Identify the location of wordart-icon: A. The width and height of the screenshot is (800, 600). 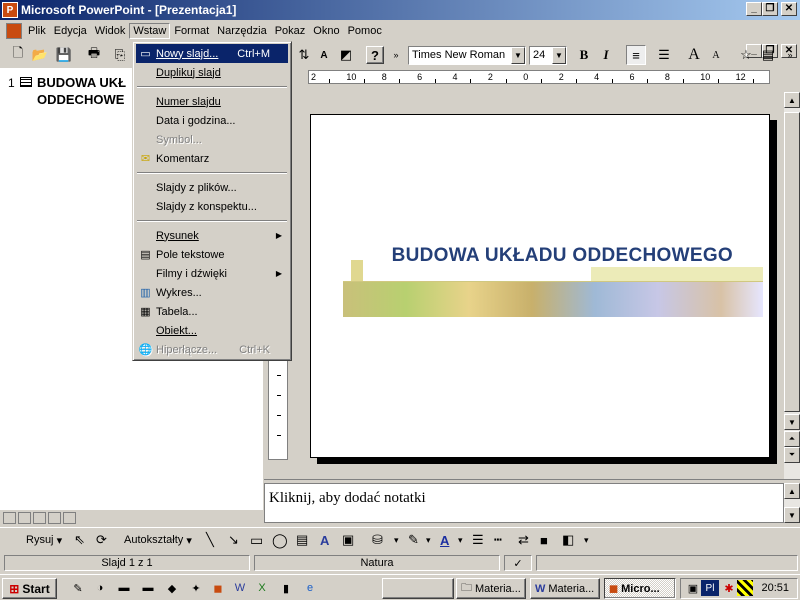
(324, 540).